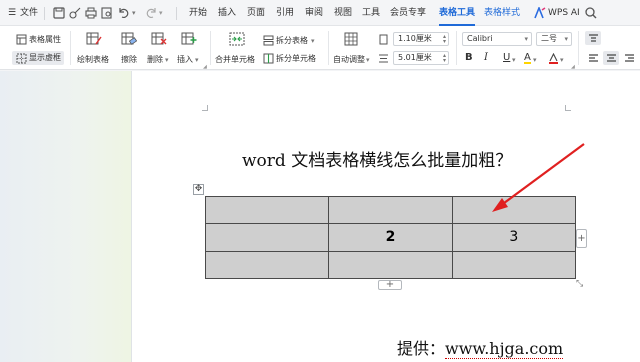 Image resolution: width=640 pixels, height=362 pixels. Describe the element at coordinates (538, 177) in the screenshot. I see `annotation-arrow-icon` at that location.